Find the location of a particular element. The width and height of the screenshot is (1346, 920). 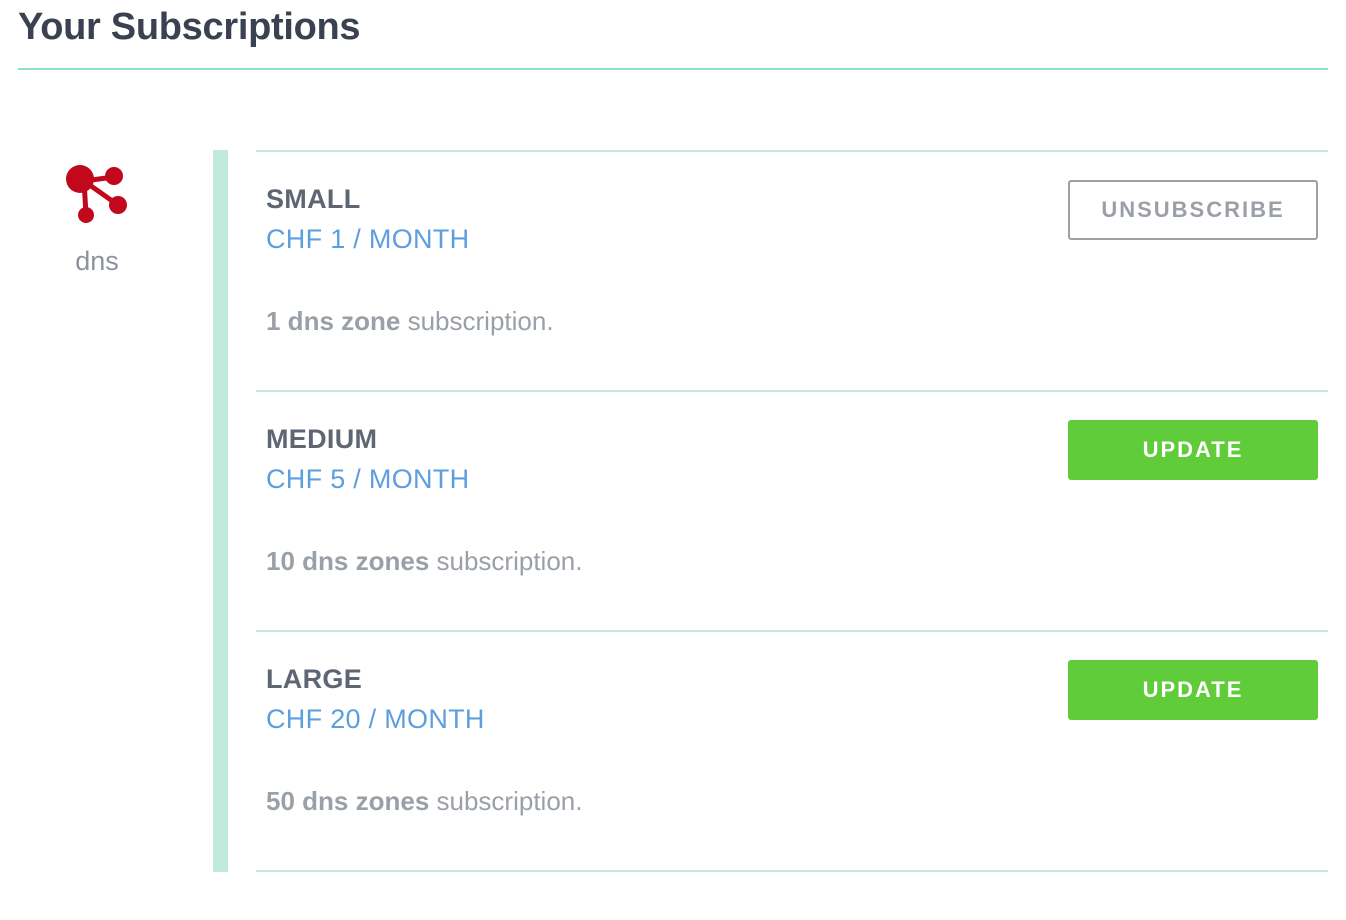

plan-description: 1 dns zone subscription. is located at coordinates (410, 321).